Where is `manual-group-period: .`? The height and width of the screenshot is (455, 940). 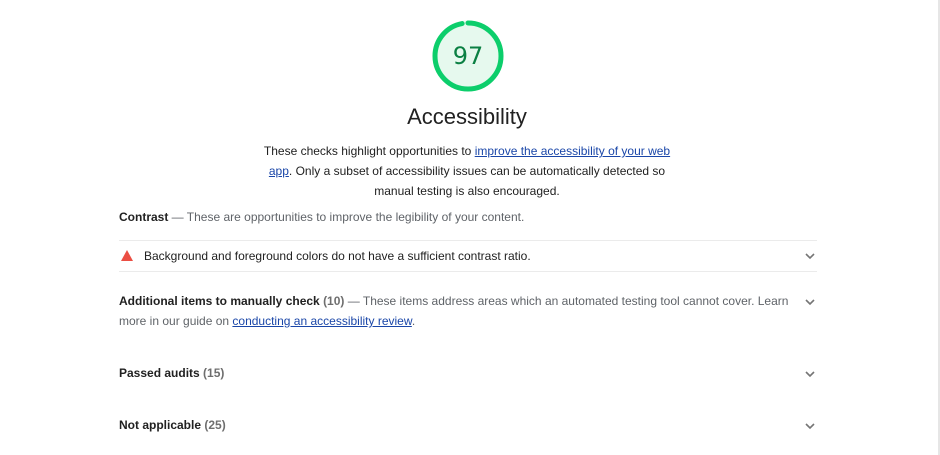
manual-group-period: . is located at coordinates (413, 321).